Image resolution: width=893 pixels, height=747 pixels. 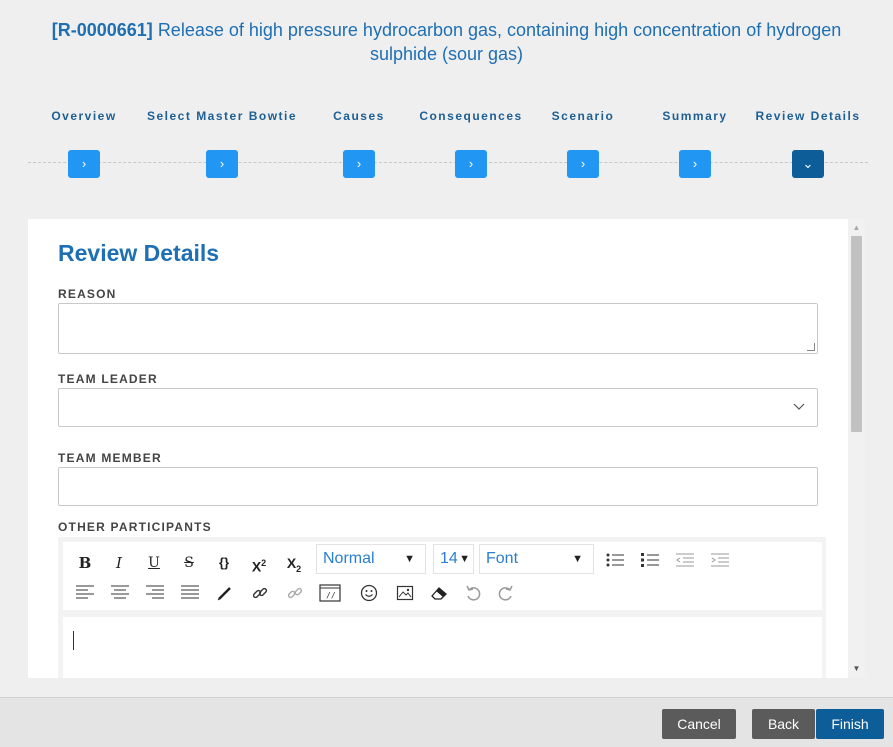 I want to click on text-color-pen-icon, so click(x=225, y=595).